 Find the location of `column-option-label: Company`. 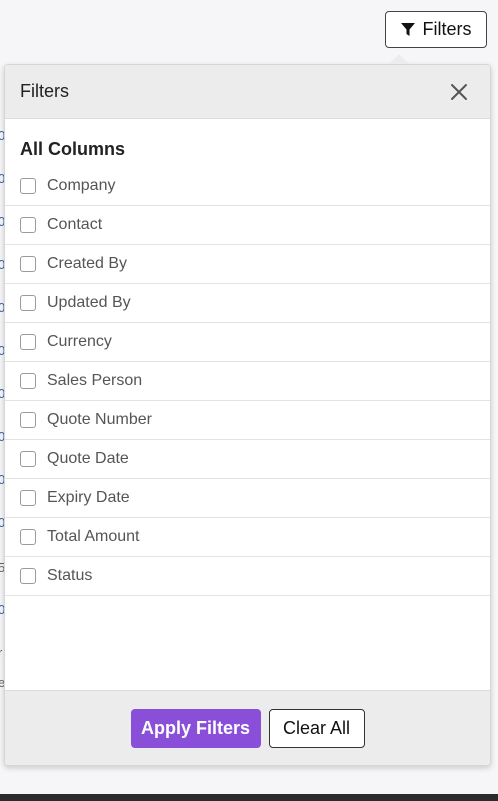

column-option-label: Company is located at coordinates (81, 185).